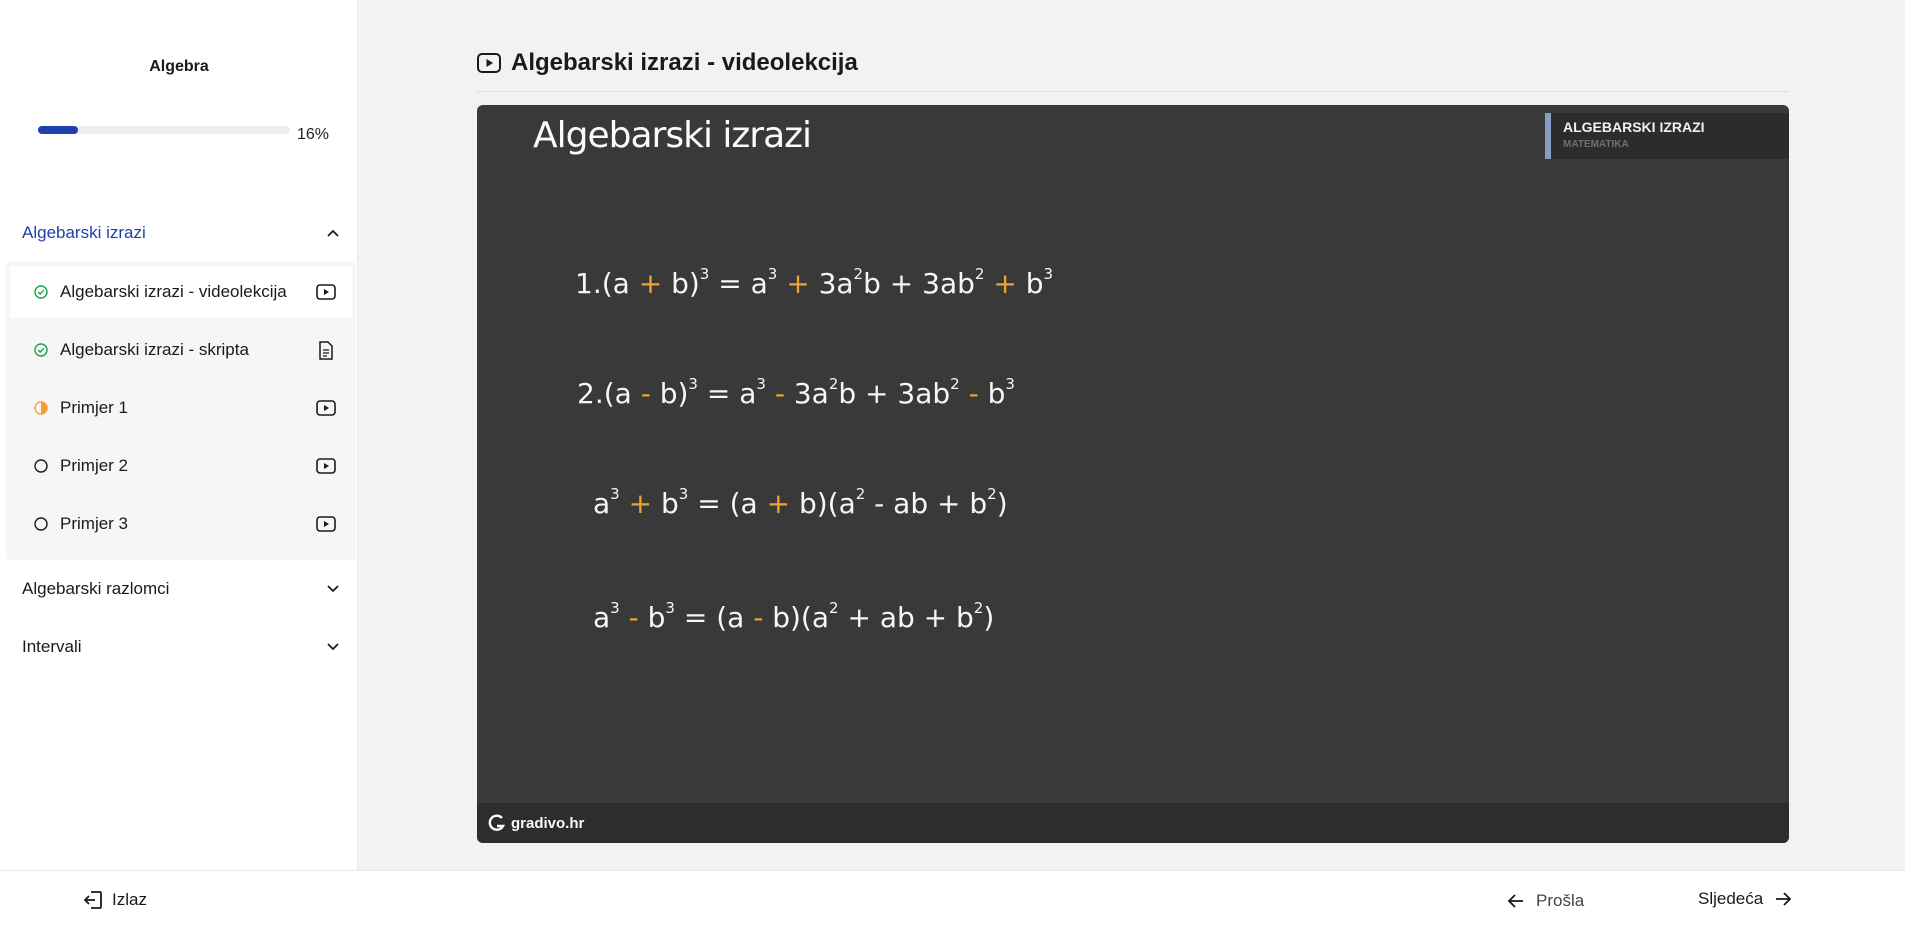 This screenshot has width=1905, height=934. Describe the element at coordinates (181, 647) in the screenshot. I see `section-intervali: Intervali` at that location.